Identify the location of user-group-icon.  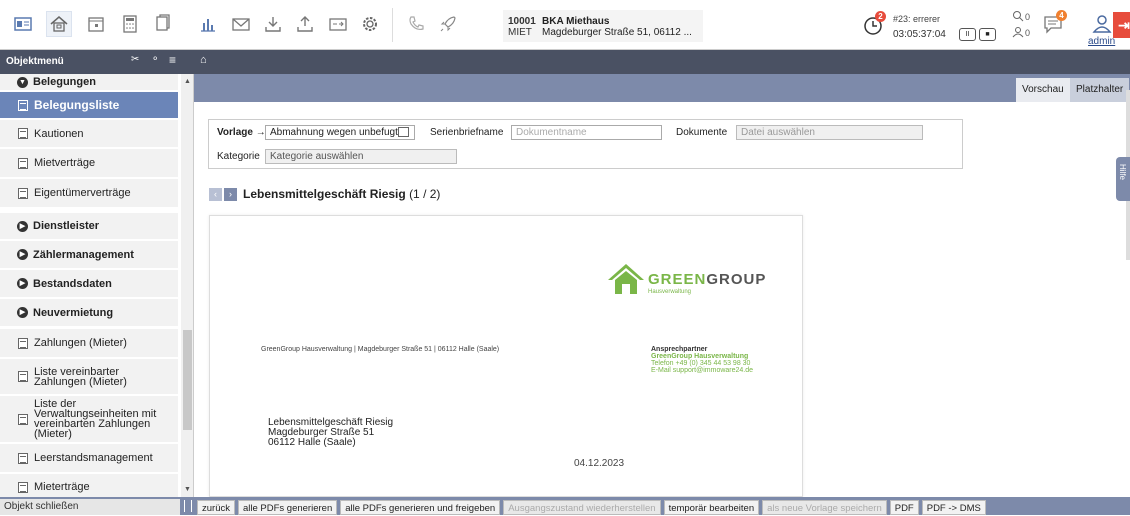
(1018, 32).